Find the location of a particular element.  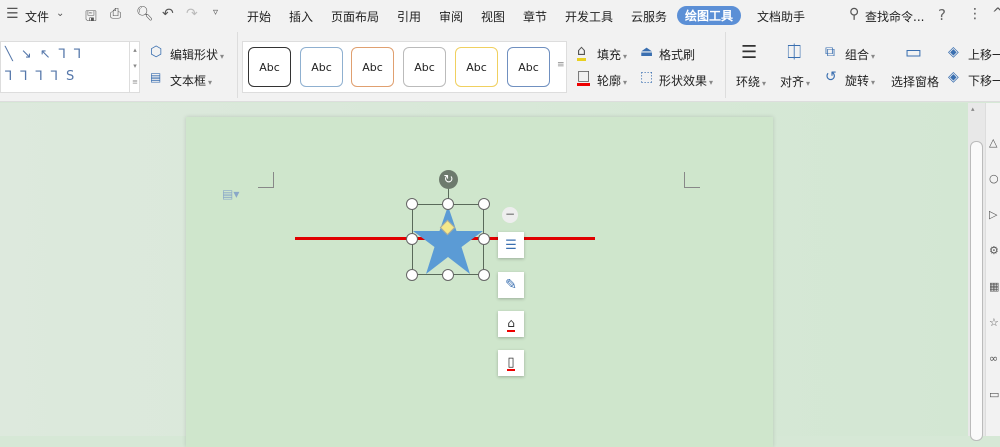

collapse-icon: ^ is located at coordinates (996, 14).